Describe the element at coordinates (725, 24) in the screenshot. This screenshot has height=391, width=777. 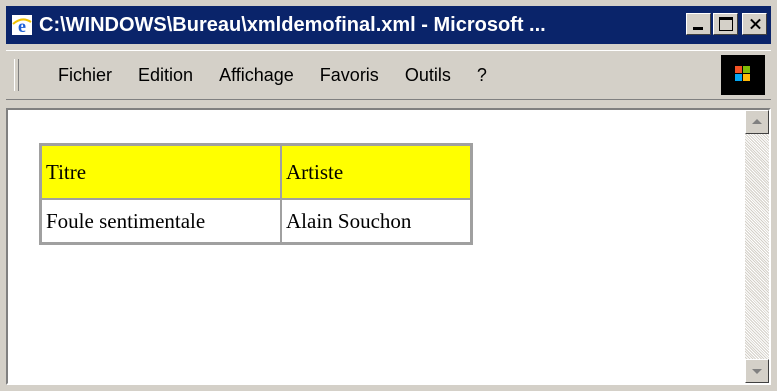
I see `maximize-button` at that location.